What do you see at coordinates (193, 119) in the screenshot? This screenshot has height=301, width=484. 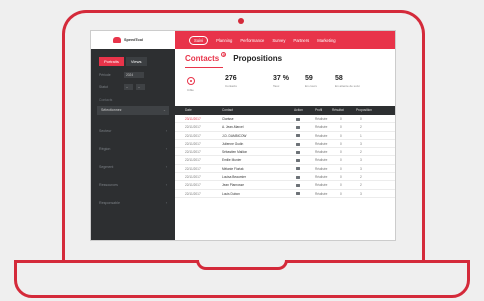 I see `row-date: 23/11/2017` at bounding box center [193, 119].